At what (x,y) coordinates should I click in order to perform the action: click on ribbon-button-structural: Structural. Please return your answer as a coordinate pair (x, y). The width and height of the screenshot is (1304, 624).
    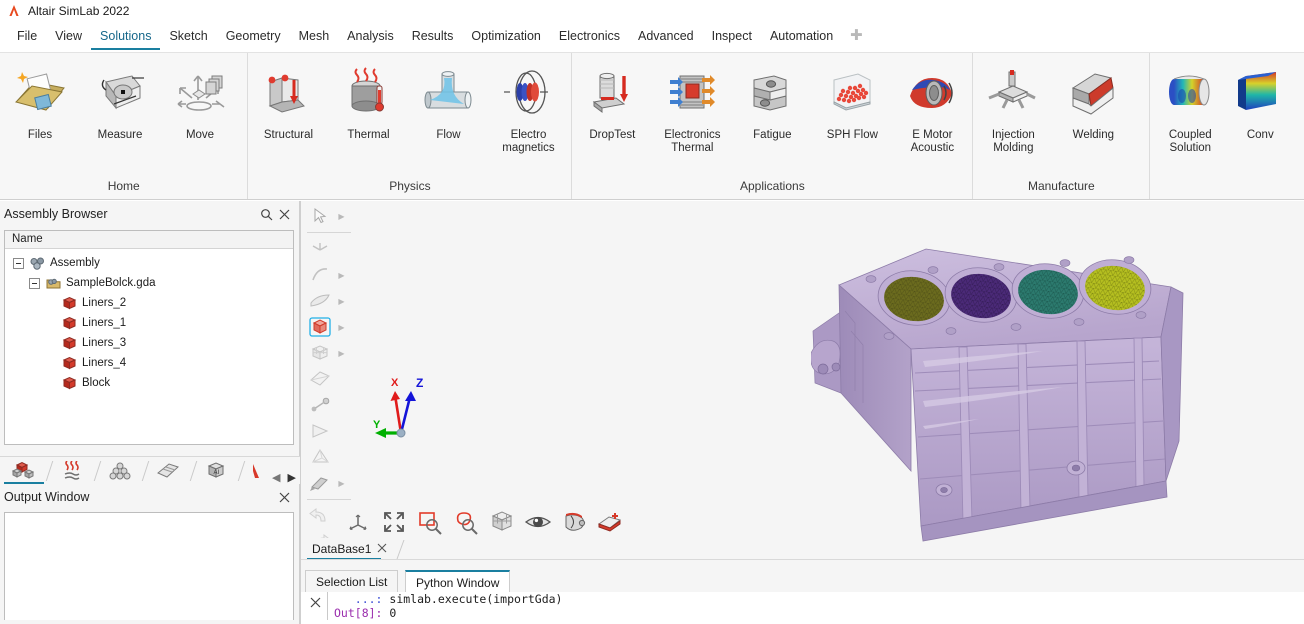
    Looking at the image, I should click on (288, 99).